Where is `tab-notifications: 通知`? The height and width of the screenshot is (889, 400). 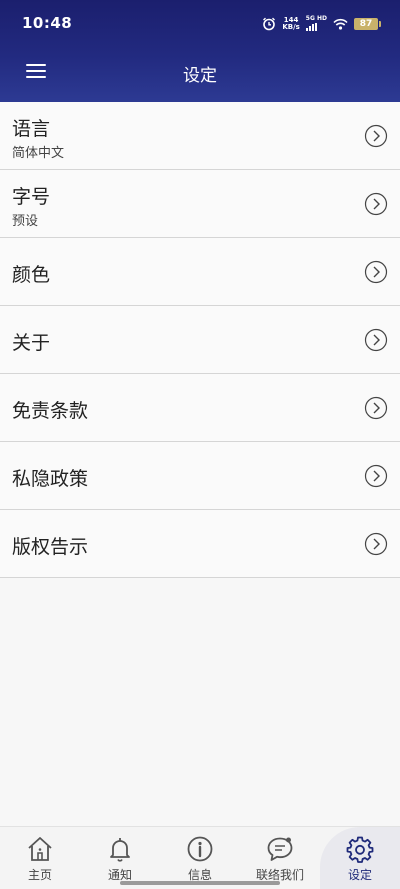 tab-notifications: 通知 is located at coordinates (120, 858).